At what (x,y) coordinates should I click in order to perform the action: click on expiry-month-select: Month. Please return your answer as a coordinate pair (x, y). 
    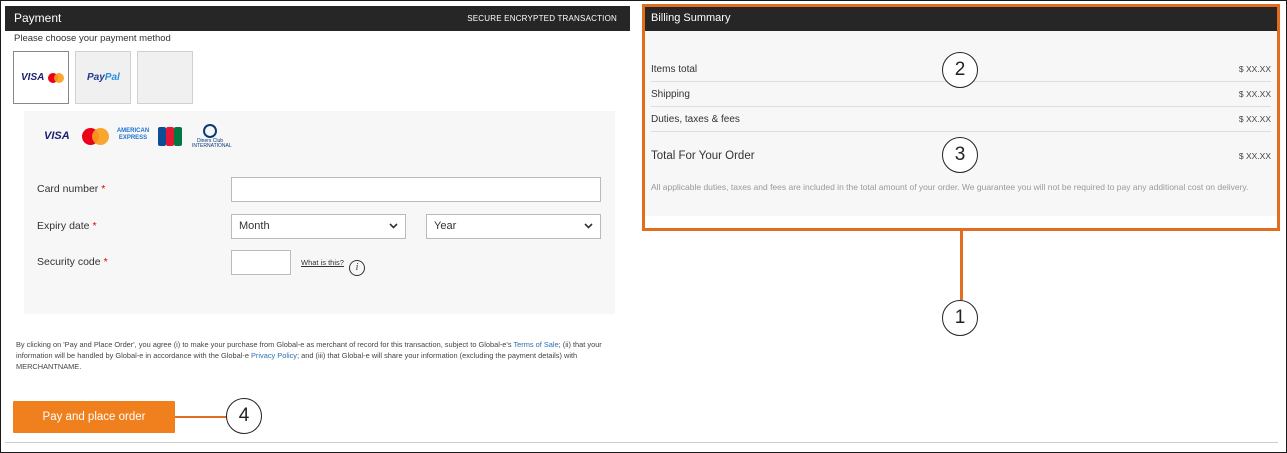
    Looking at the image, I should click on (318, 226).